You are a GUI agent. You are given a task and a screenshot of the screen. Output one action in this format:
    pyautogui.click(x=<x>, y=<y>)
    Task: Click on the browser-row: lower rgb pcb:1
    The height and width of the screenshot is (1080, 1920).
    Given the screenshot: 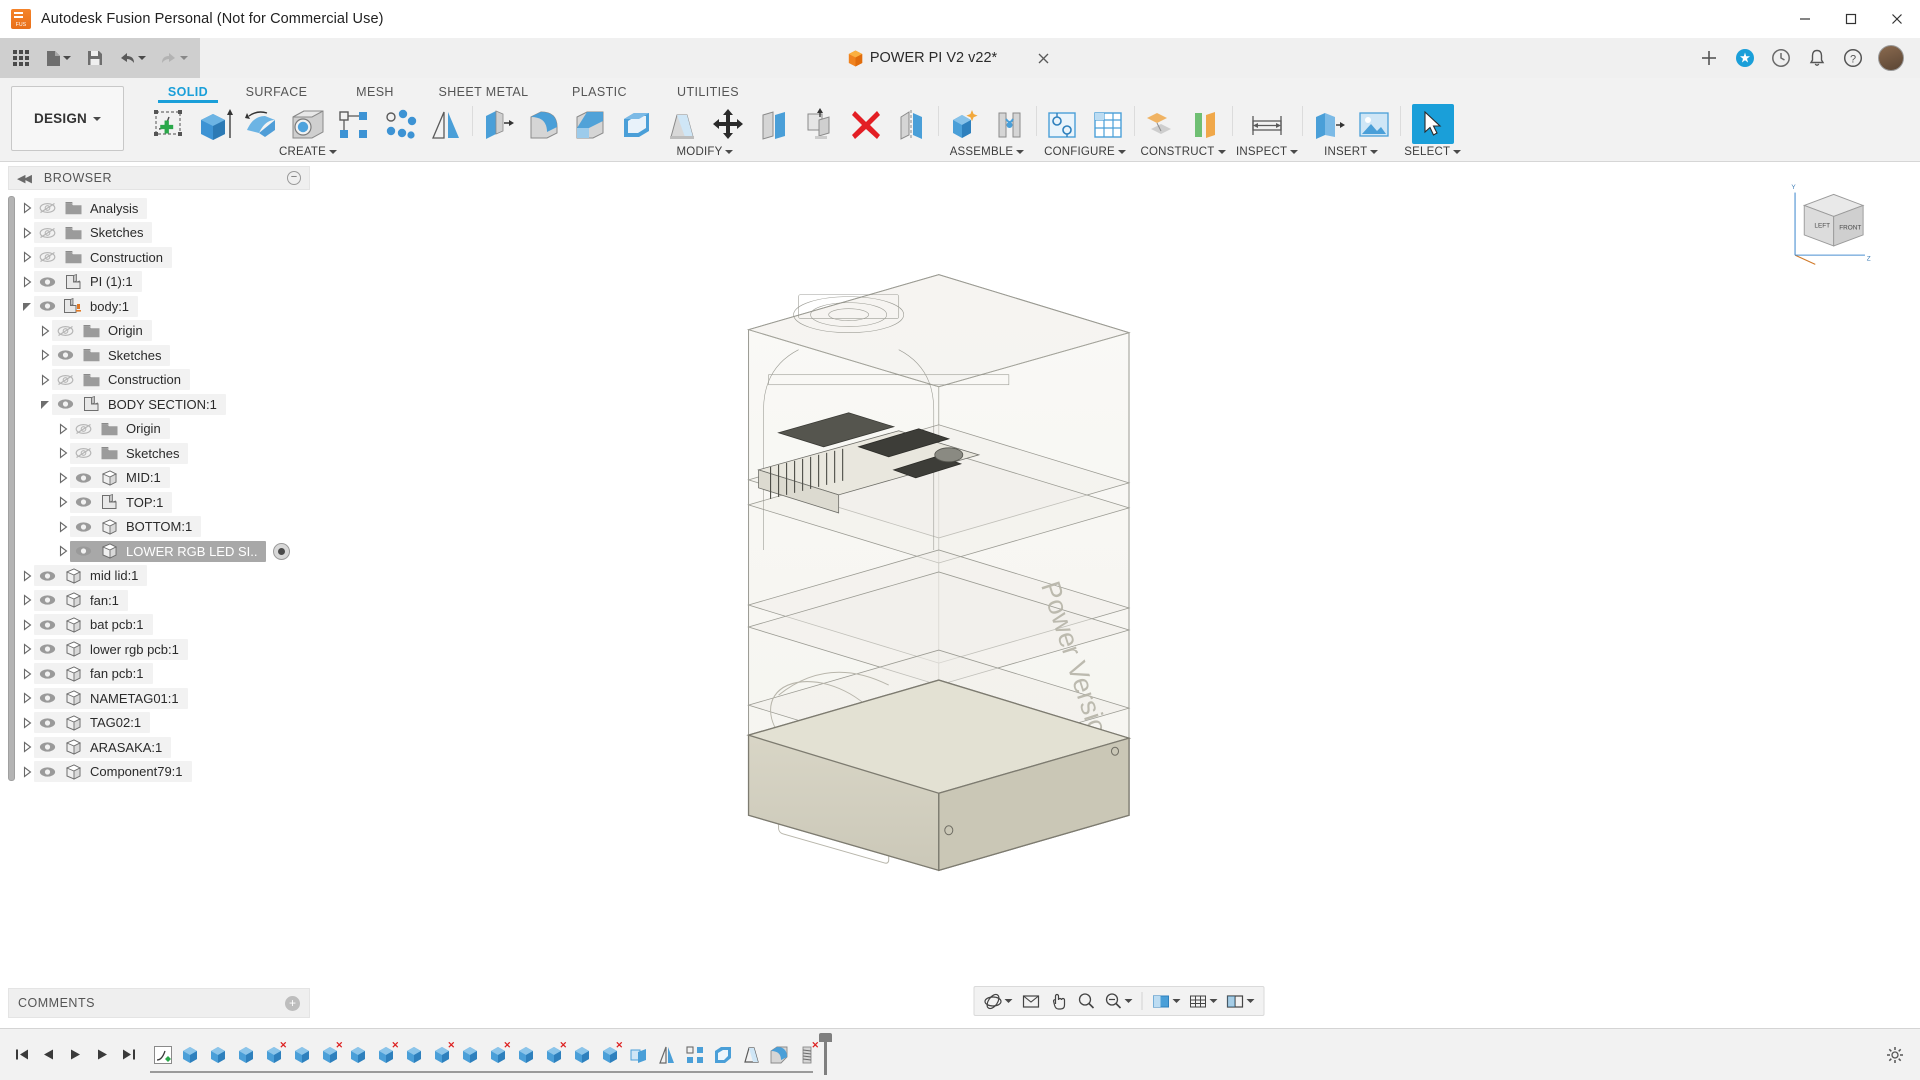 What is the action you would take?
    pyautogui.click(x=159, y=649)
    